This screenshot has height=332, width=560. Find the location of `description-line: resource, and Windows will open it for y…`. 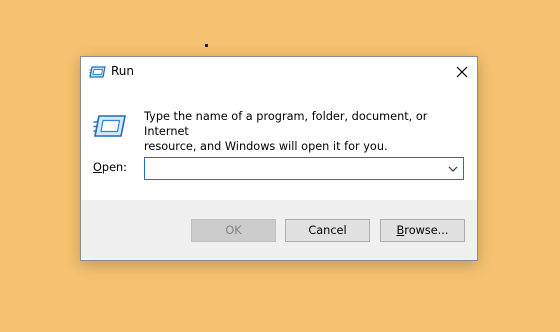

description-line: resource, and Windows will open it for y… is located at coordinates (266, 146).